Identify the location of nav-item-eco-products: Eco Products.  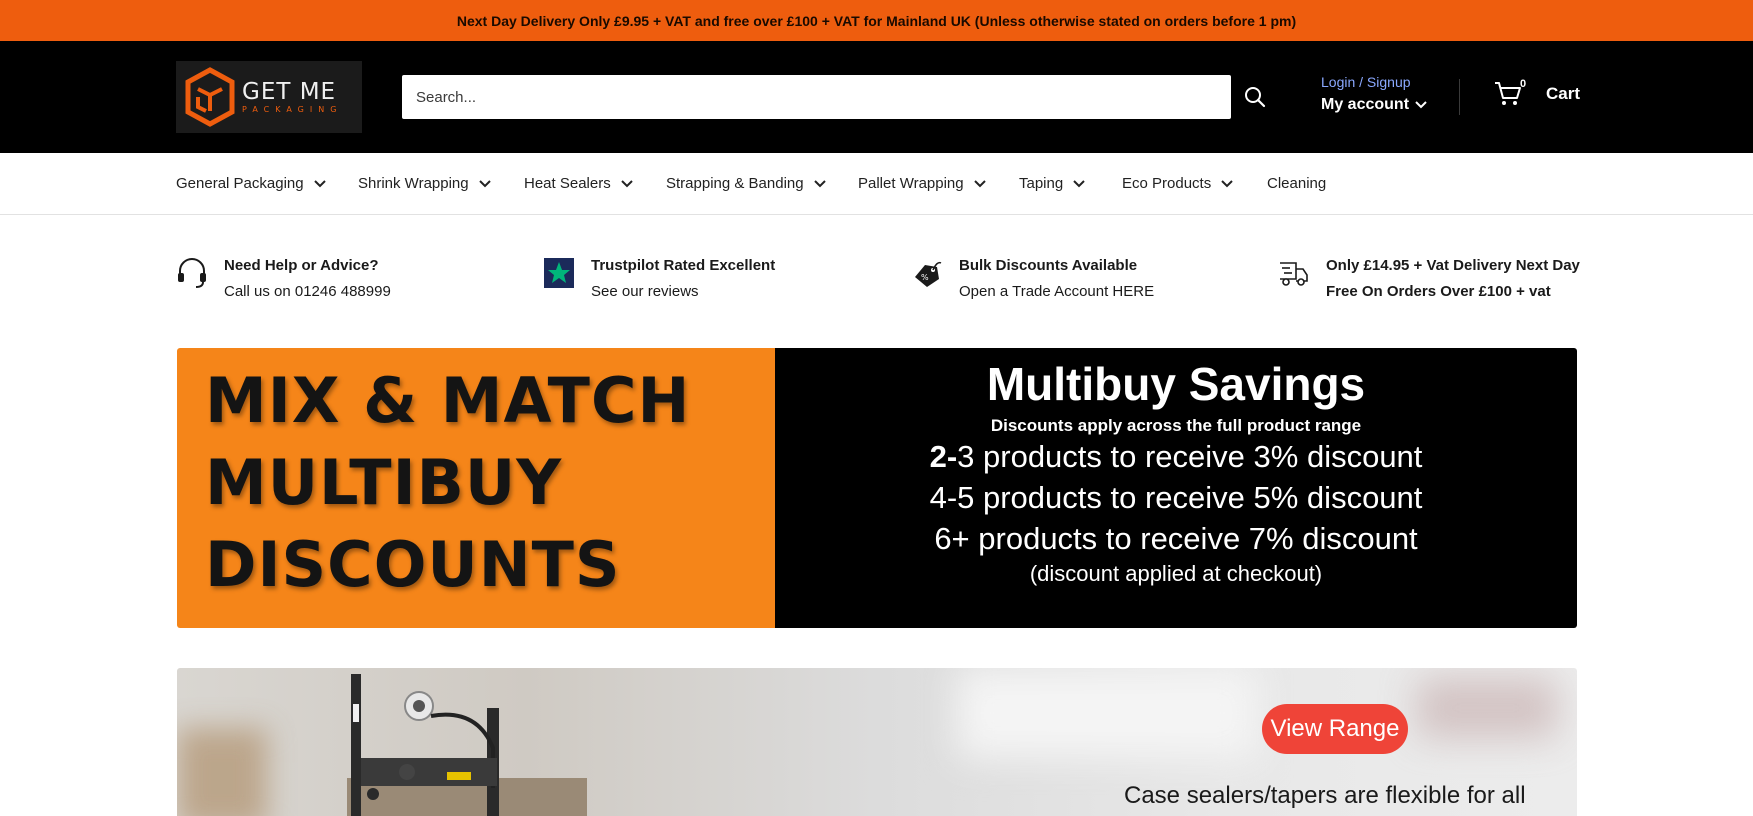
(1177, 183).